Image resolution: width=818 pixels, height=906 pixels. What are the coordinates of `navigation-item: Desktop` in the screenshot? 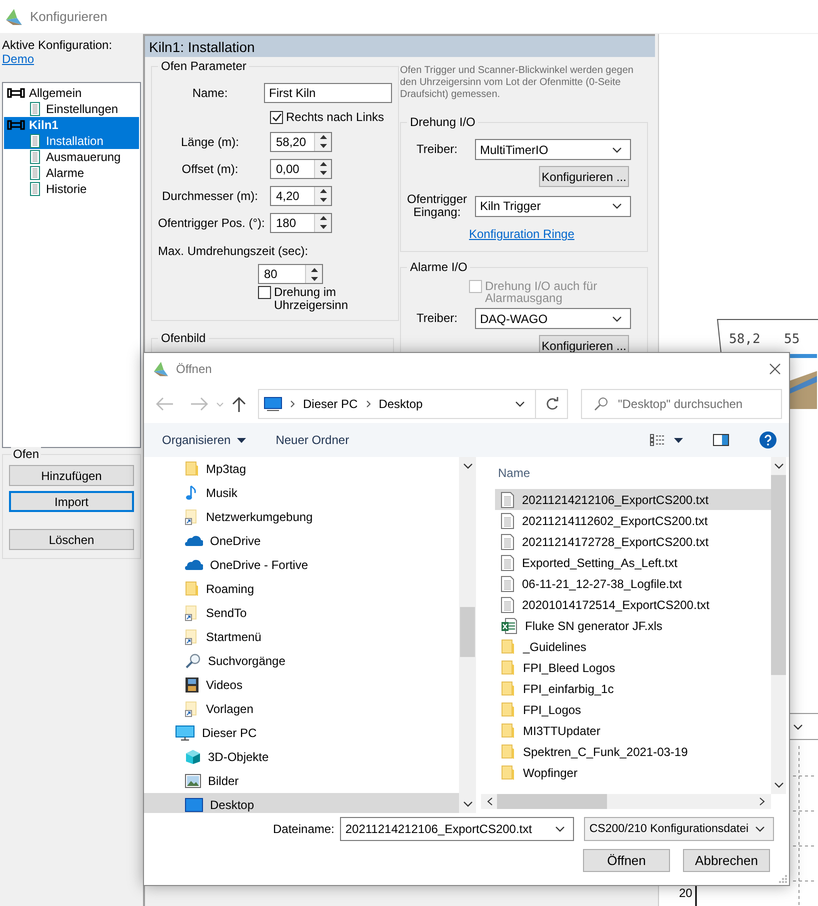 It's located at (301, 803).